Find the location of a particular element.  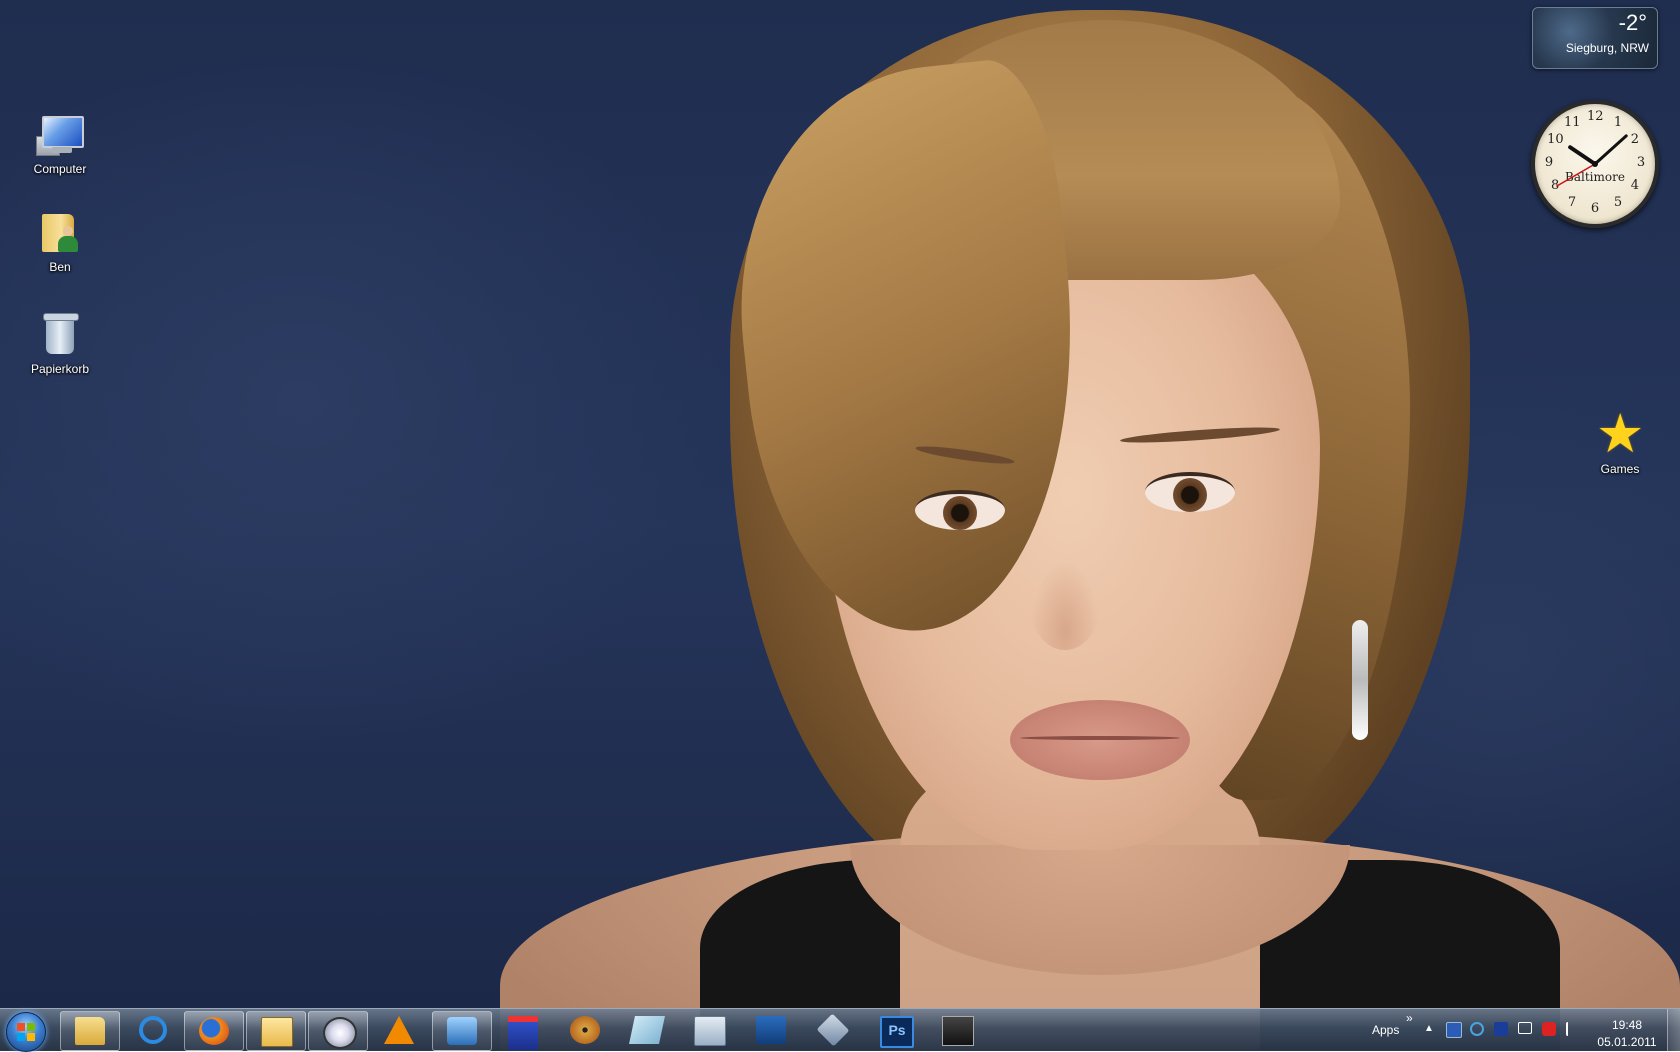

games-star-icon: ★ is located at coordinates (1620, 434).